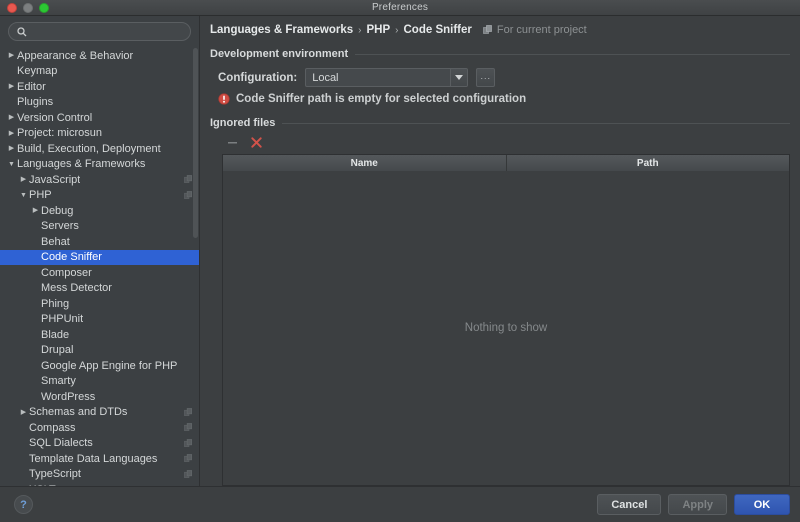 This screenshot has width=800, height=522. Describe the element at coordinates (55, 474) in the screenshot. I see `sidebar-item-label: TypeScript` at that location.